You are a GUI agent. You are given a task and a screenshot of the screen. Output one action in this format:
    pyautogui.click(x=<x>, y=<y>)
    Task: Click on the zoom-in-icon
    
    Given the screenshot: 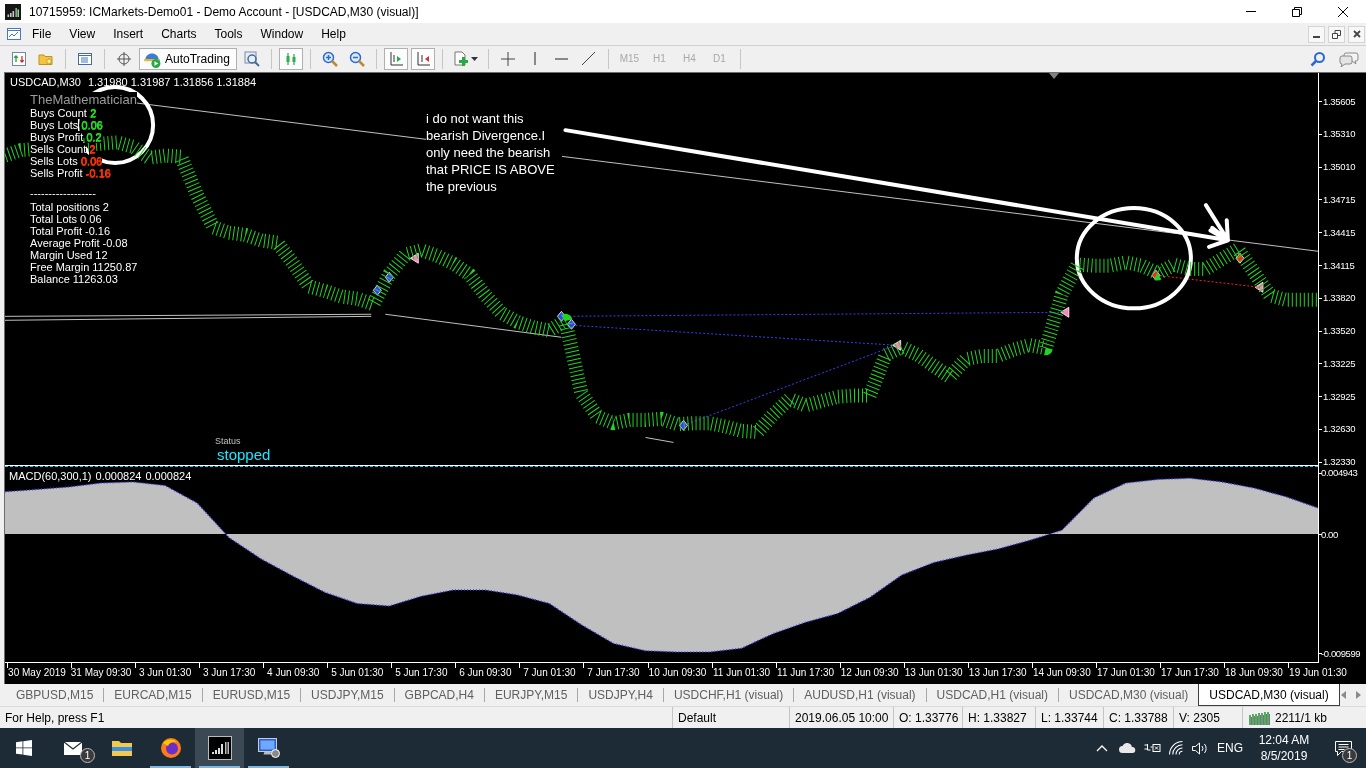 What is the action you would take?
    pyautogui.click(x=329, y=58)
    